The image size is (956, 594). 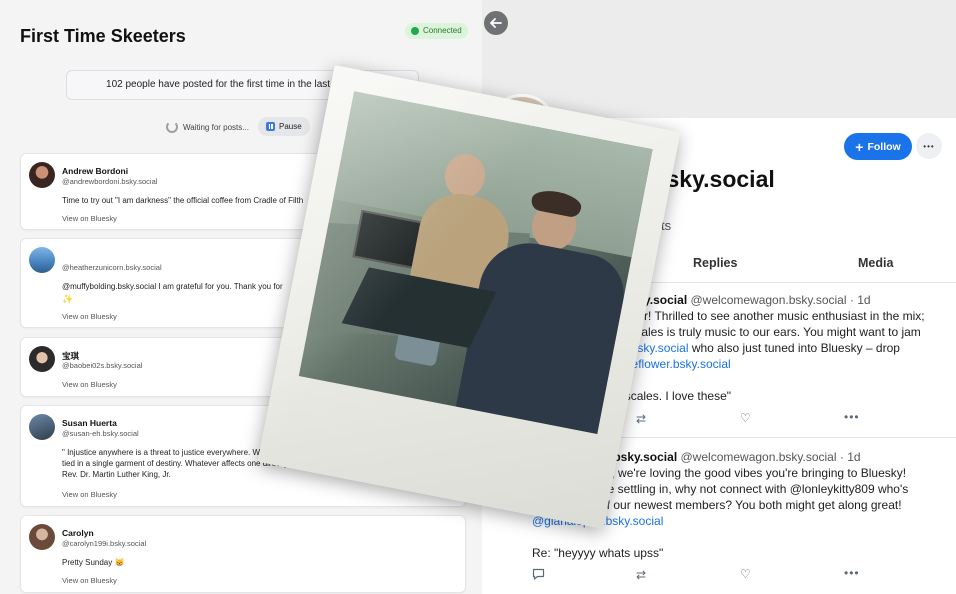 I want to click on pause-label: Pause, so click(x=290, y=126).